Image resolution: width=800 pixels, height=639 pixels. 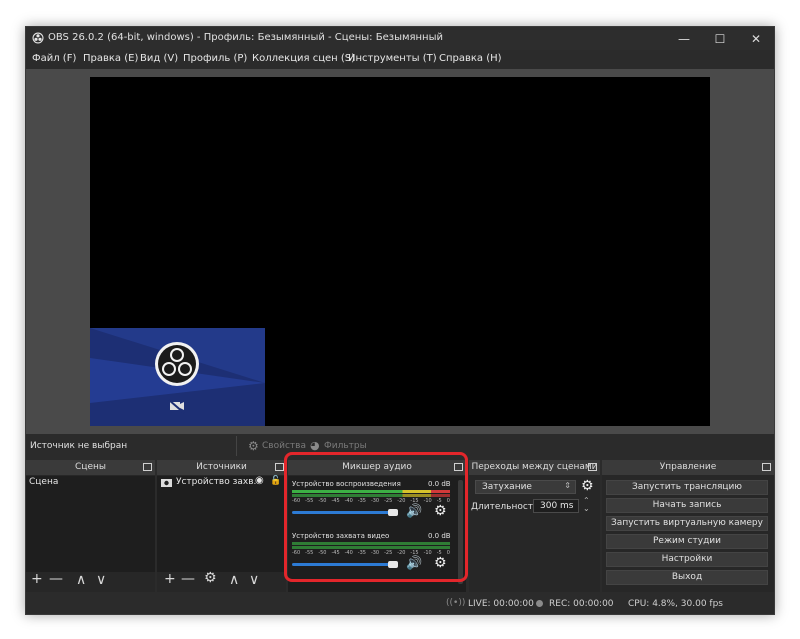 I want to click on menu-tools: Инструменты (T), so click(x=392, y=58).